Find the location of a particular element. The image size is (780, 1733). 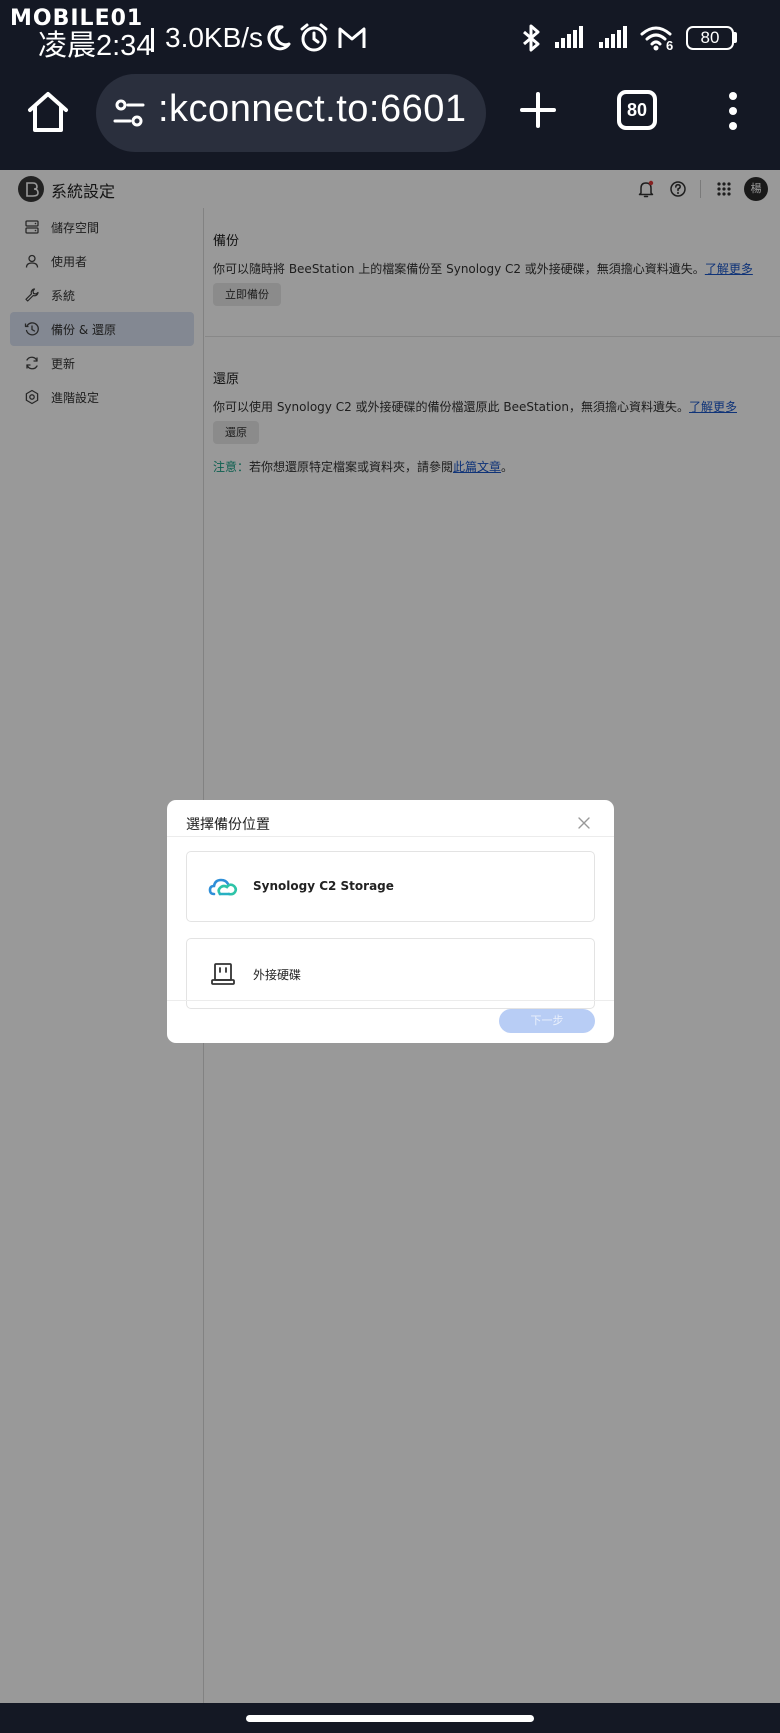

tab-count: 80 is located at coordinates (637, 110).